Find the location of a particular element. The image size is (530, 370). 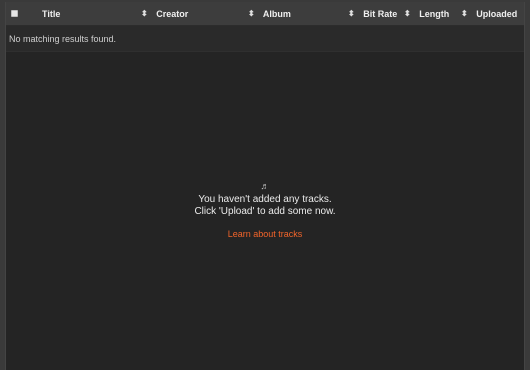

column-header-length: ⬍ Length is located at coordinates (426, 14).